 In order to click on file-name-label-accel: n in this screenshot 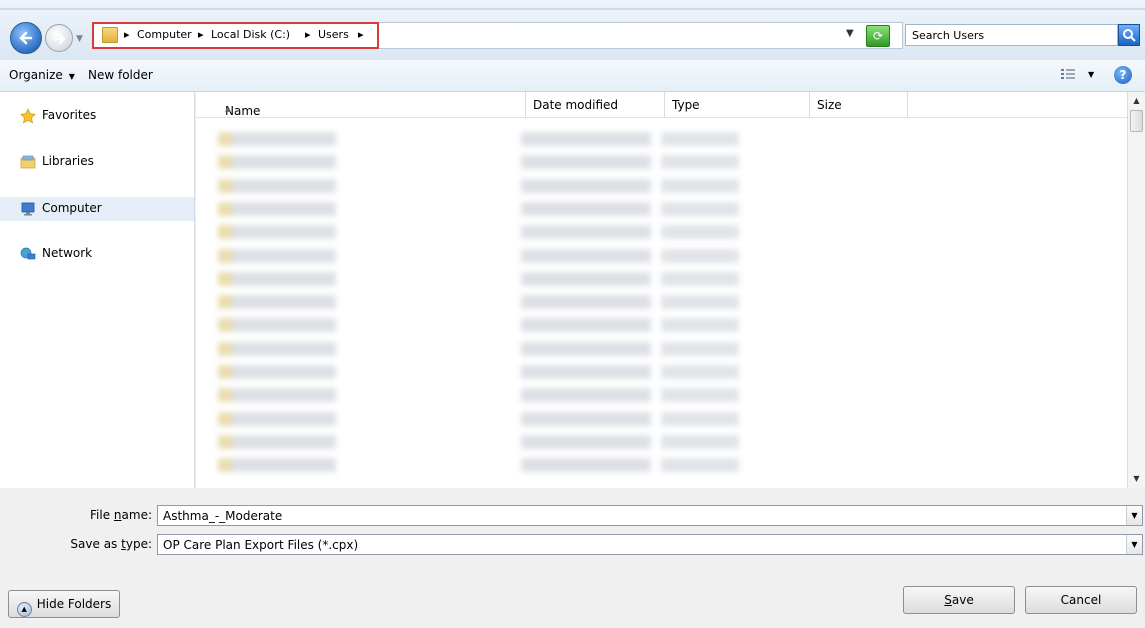, I will do `click(117, 515)`.